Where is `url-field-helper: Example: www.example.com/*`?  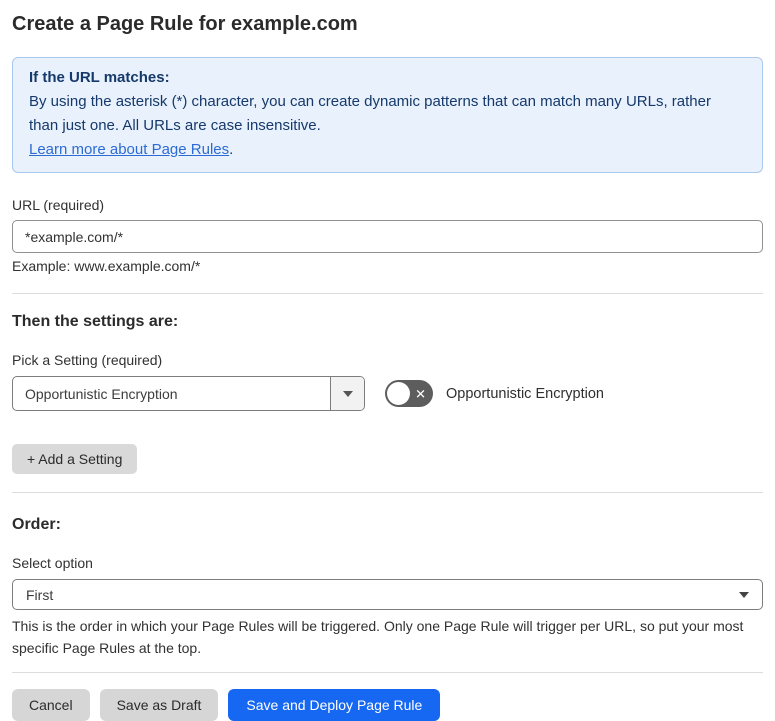
url-field-helper: Example: www.example.com/* is located at coordinates (106, 266).